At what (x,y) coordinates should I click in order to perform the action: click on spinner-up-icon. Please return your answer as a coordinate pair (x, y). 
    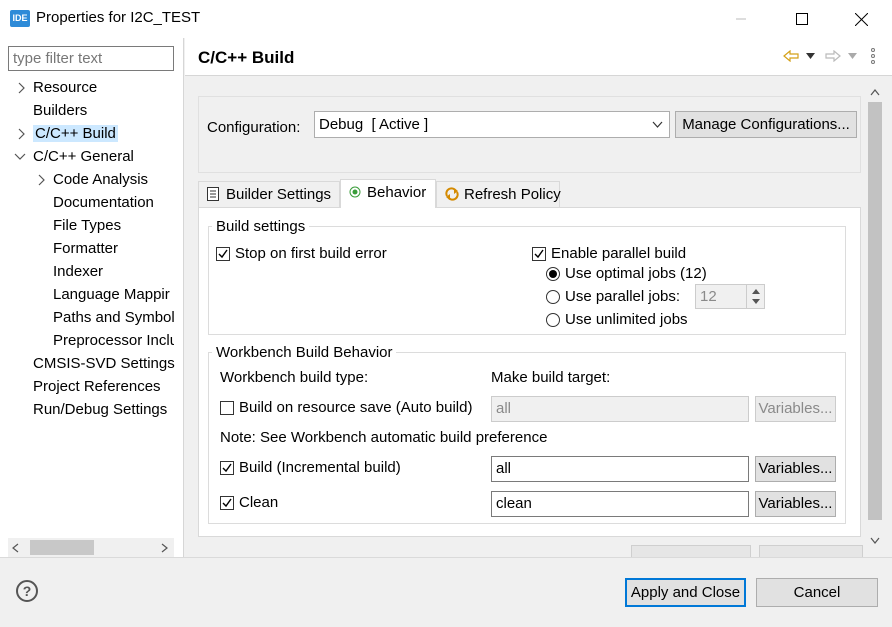
    Looking at the image, I should click on (756, 291).